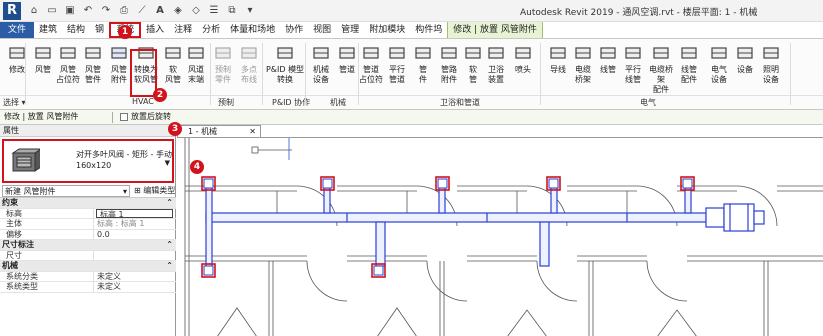  What do you see at coordinates (135, 224) in the screenshot?
I see `property-value: 标高 : 标高 1` at bounding box center [135, 224].